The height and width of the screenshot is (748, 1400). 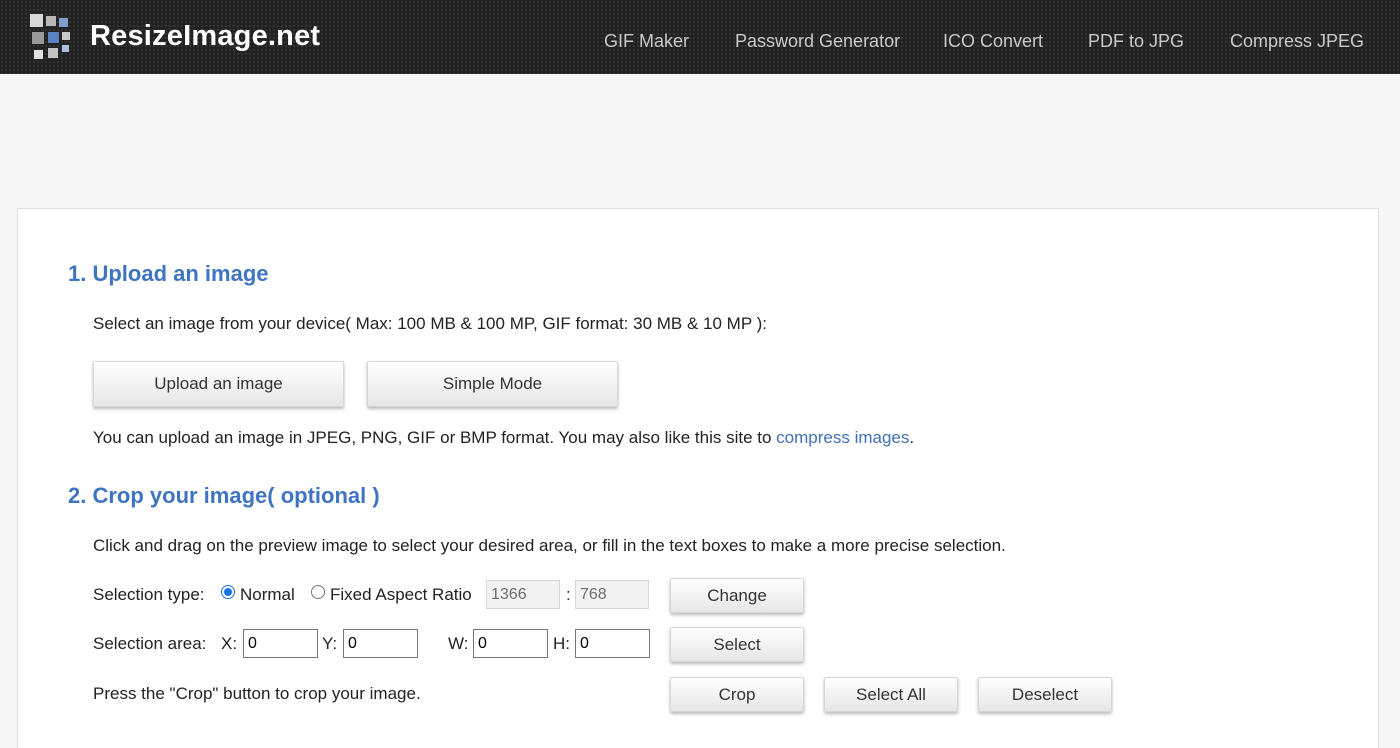 I want to click on select-all-button: Select All, so click(x=891, y=694).